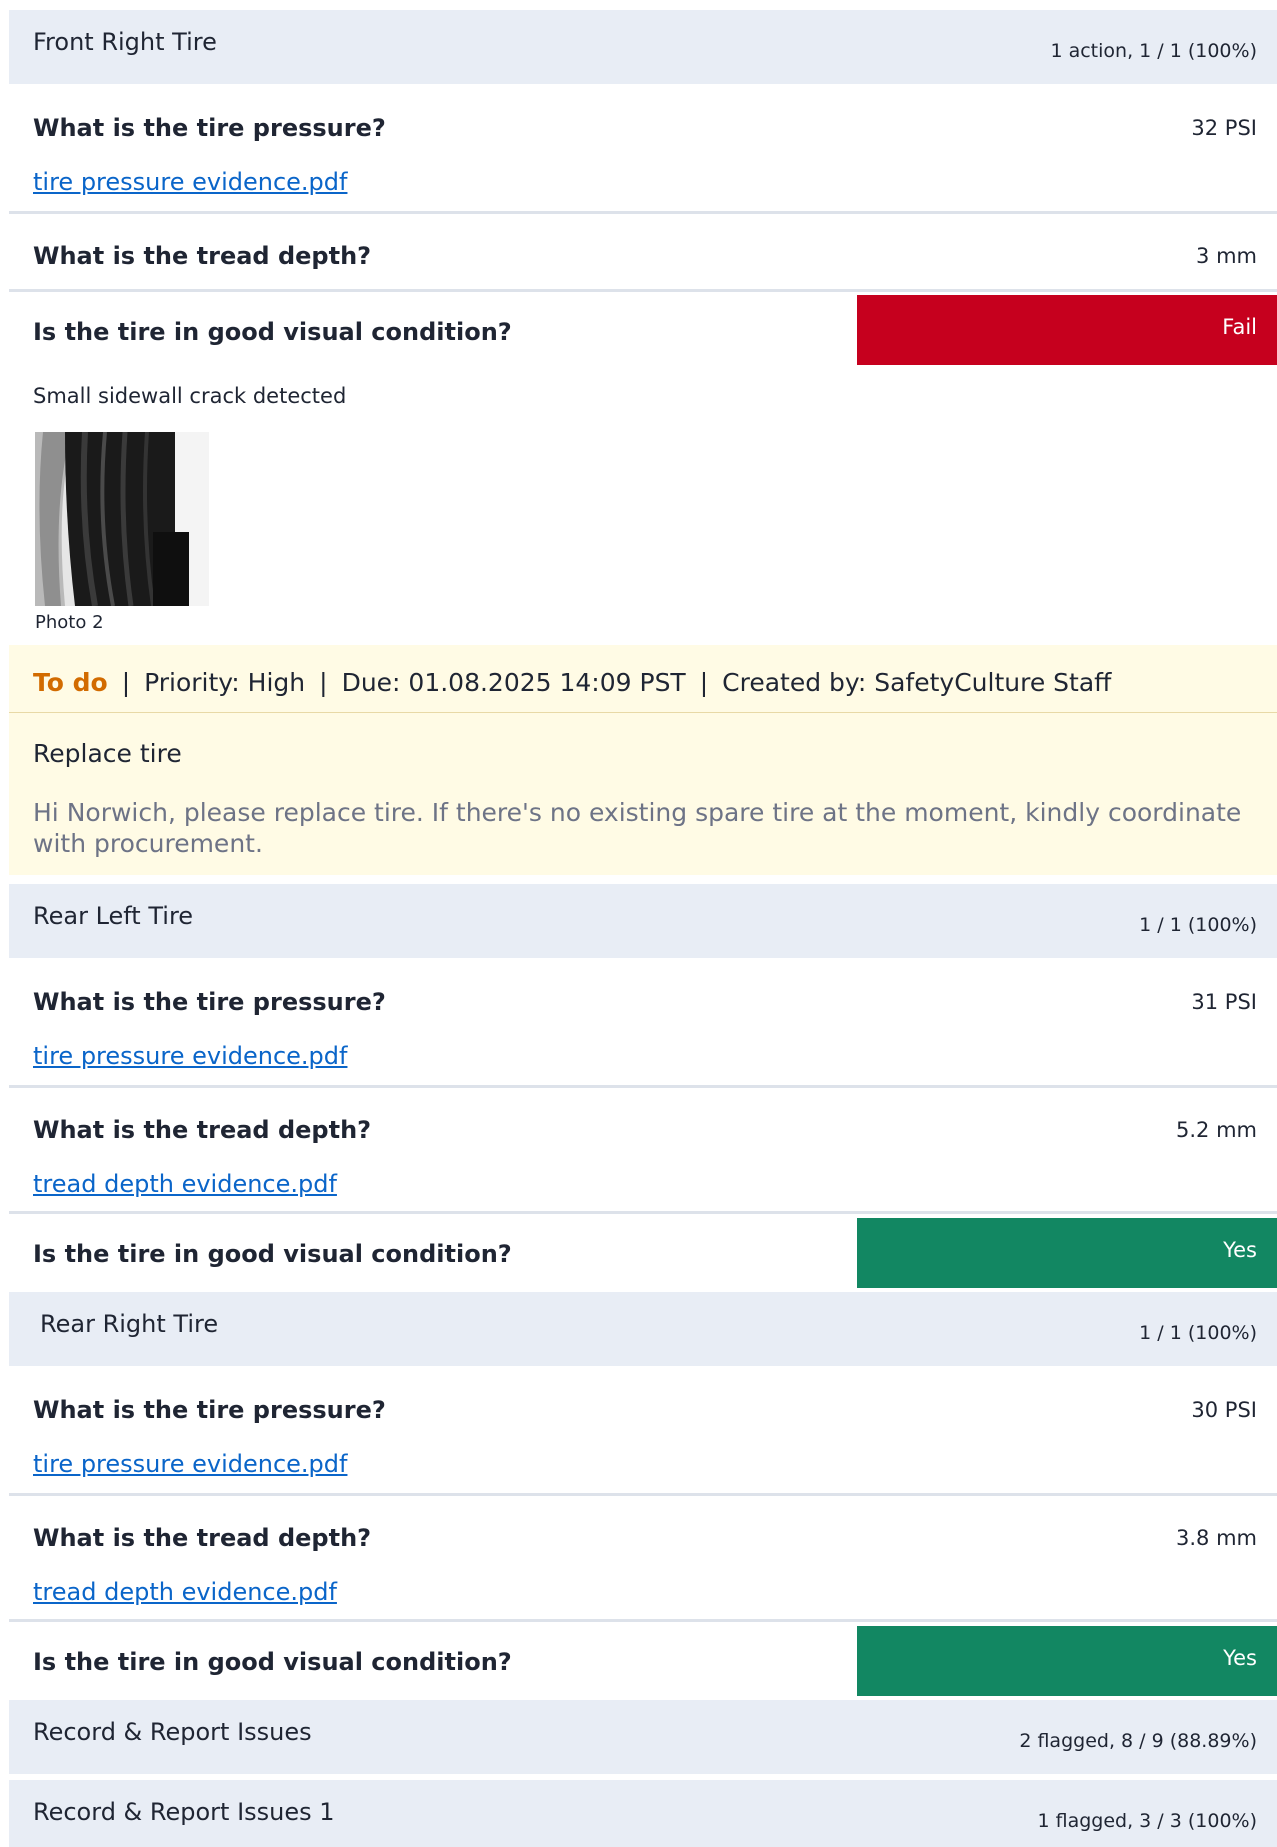  Describe the element at coordinates (69, 622) in the screenshot. I see `photo-caption: Photo 2` at that location.